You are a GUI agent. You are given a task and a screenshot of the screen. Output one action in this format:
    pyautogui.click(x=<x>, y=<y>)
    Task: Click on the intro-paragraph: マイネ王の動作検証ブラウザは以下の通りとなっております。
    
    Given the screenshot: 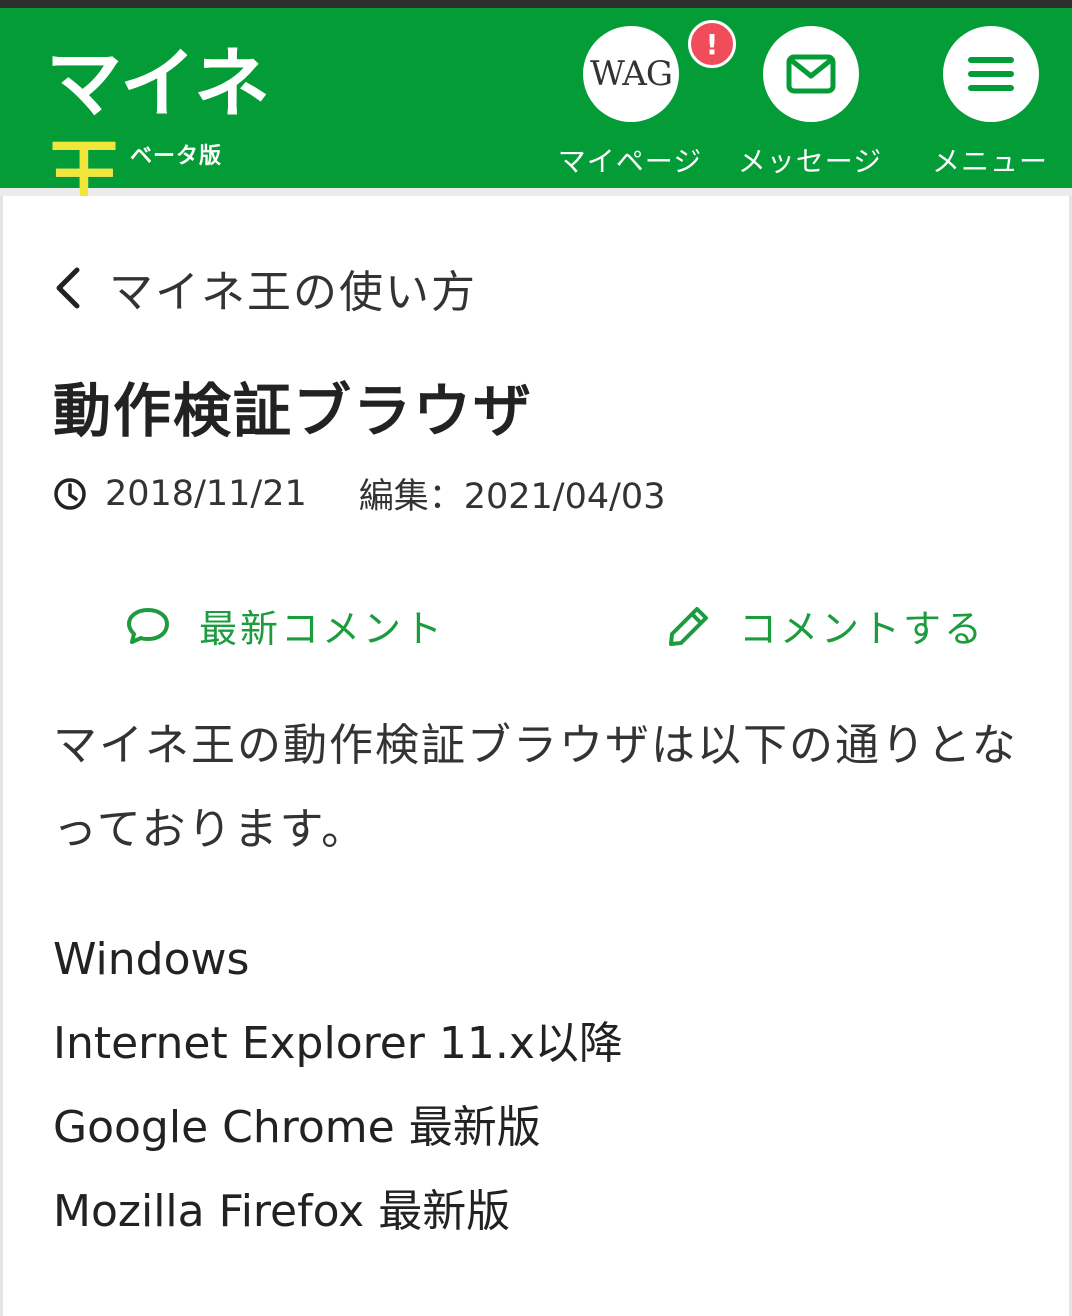 What is the action you would take?
    pyautogui.click(x=535, y=787)
    